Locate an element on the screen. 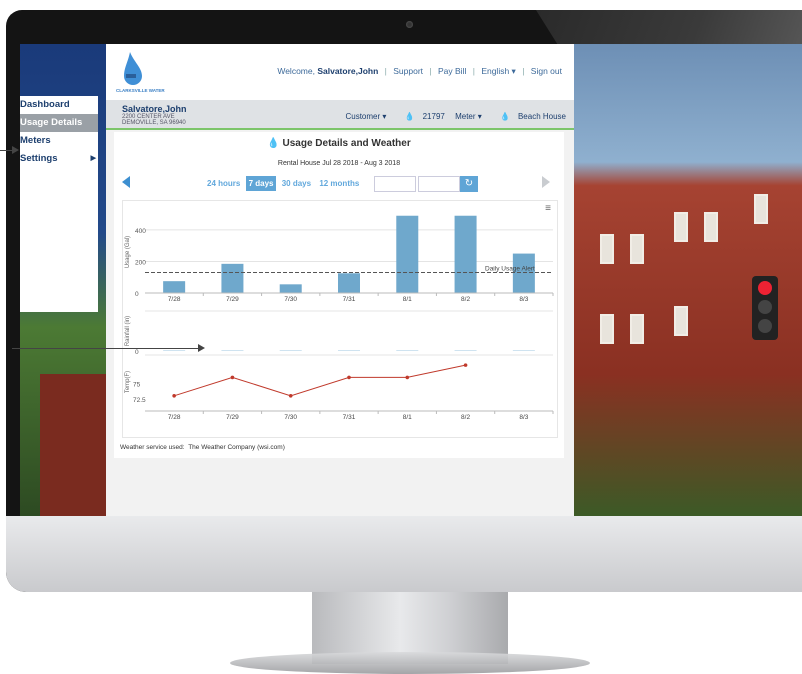 The width and height of the screenshot is (802, 674). meter-dropdown: Meter ▾ is located at coordinates (468, 116).